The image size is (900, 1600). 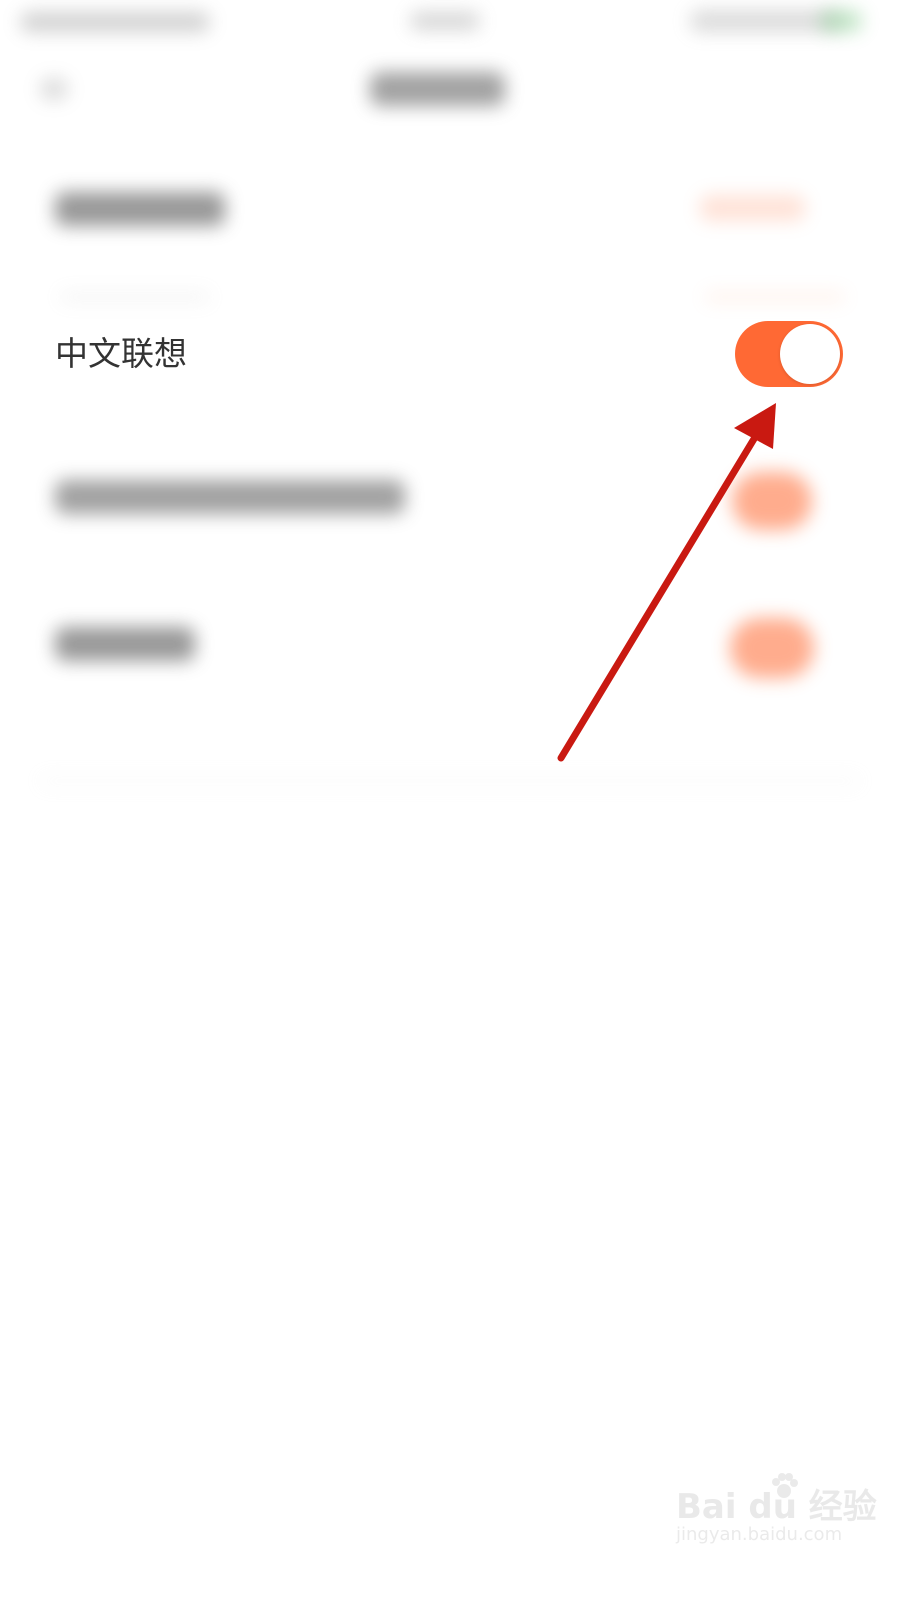 What do you see at coordinates (445, 21) in the screenshot?
I see `status-bar-time-blur` at bounding box center [445, 21].